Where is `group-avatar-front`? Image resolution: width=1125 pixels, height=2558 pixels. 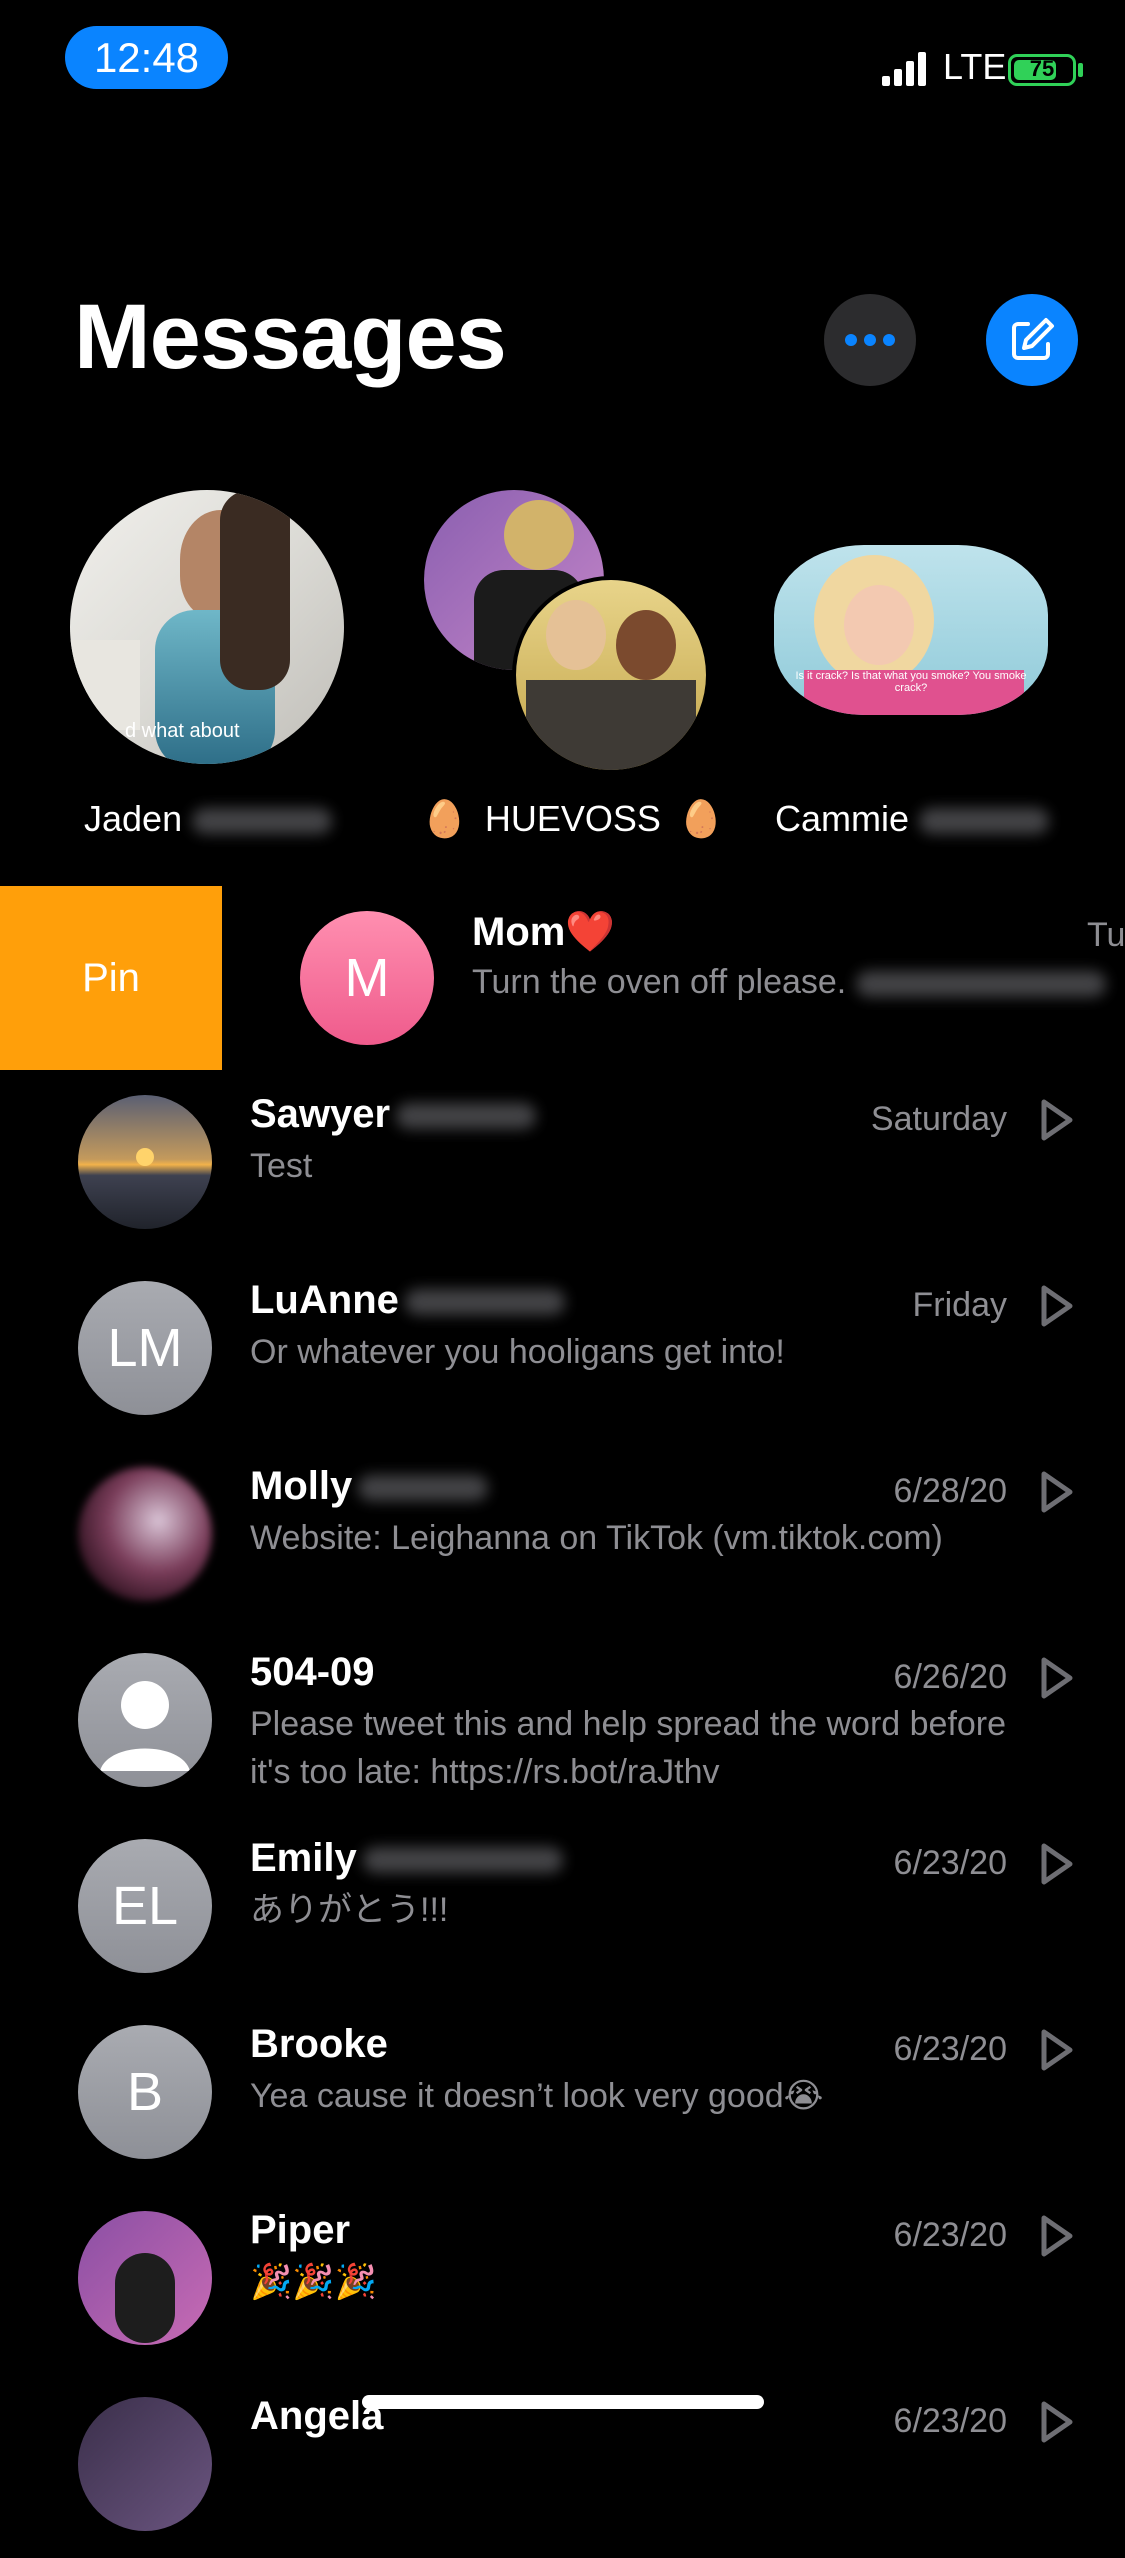 group-avatar-front is located at coordinates (611, 675).